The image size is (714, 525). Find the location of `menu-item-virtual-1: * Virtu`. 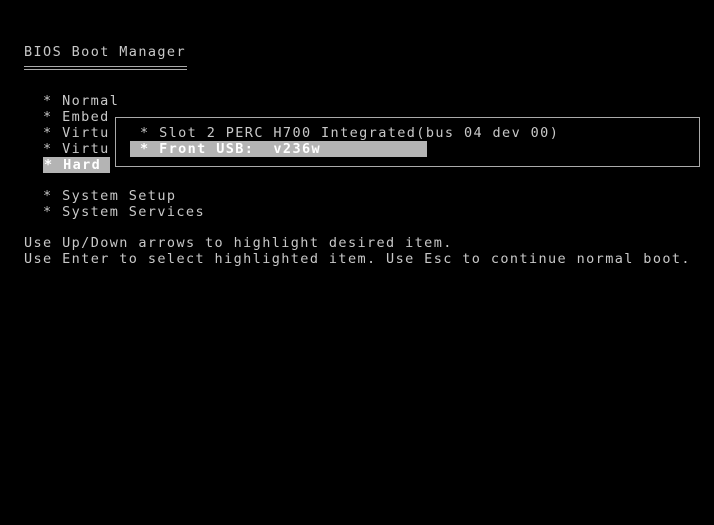

menu-item-virtual-1: * Virtu is located at coordinates (76, 133).